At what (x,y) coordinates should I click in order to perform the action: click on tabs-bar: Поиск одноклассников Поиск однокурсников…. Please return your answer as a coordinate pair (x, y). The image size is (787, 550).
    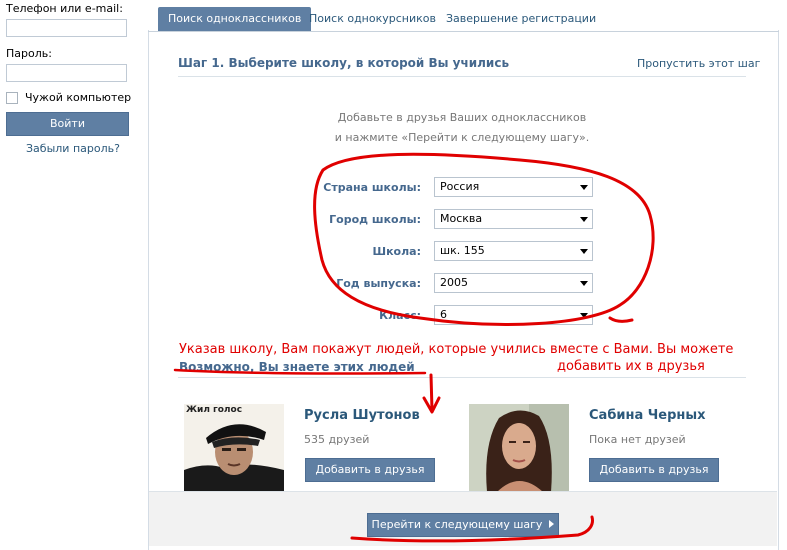
    Looking at the image, I should click on (463, 16).